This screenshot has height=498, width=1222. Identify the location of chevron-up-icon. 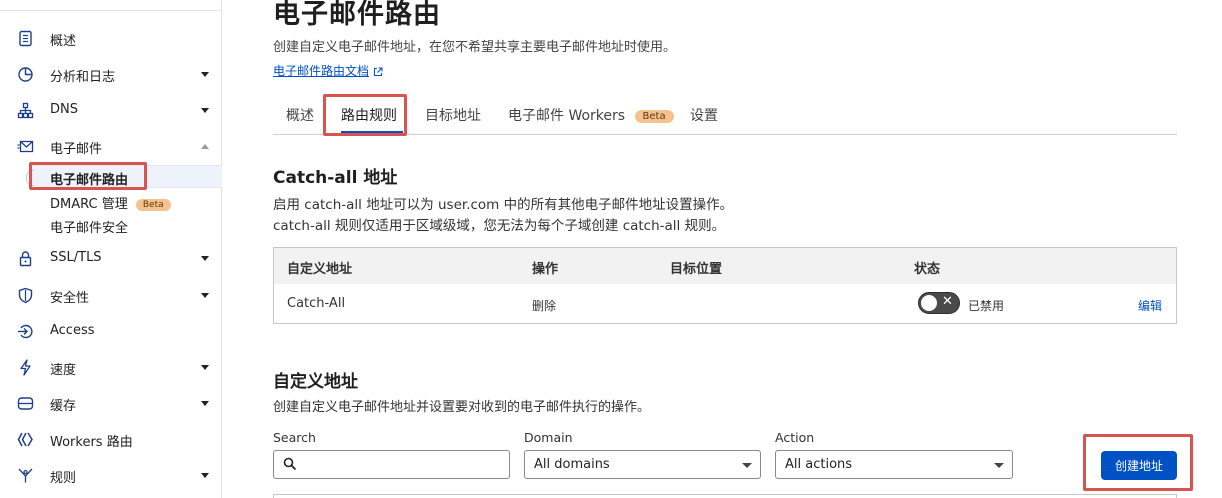
(205, 146).